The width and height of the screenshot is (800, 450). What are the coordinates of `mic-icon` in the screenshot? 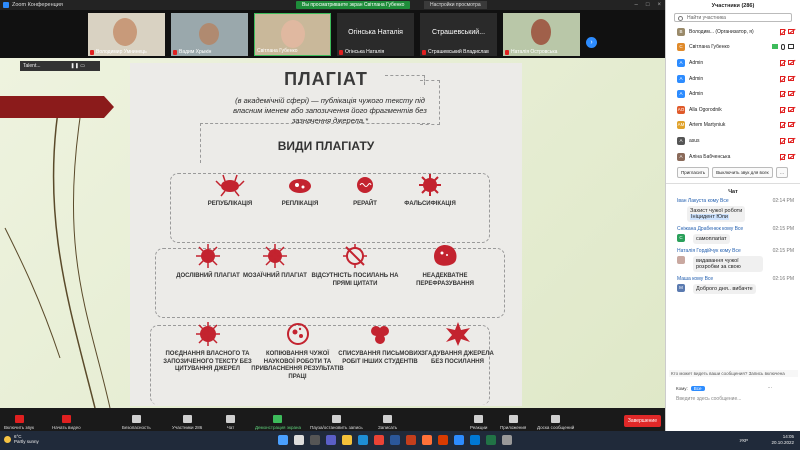 It's located at (783, 47).